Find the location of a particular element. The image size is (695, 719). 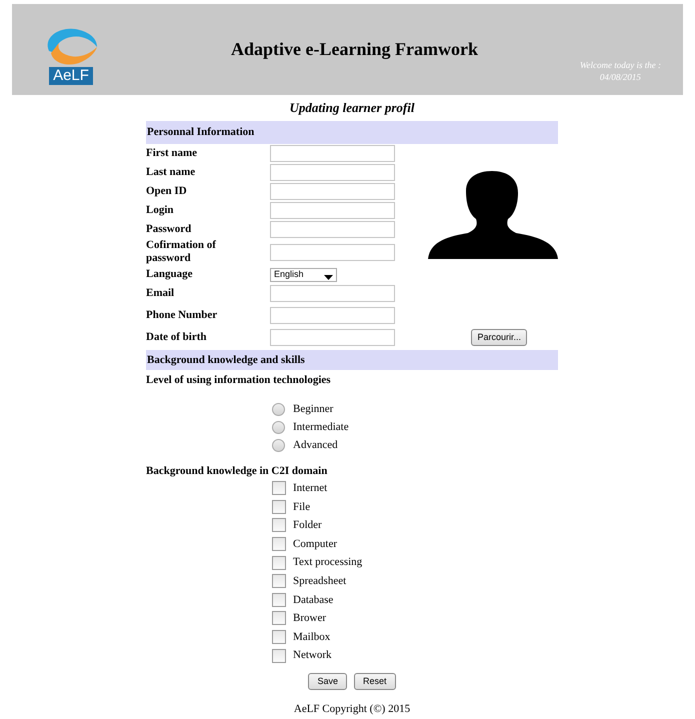

logo-text: AeLF is located at coordinates (71, 75).